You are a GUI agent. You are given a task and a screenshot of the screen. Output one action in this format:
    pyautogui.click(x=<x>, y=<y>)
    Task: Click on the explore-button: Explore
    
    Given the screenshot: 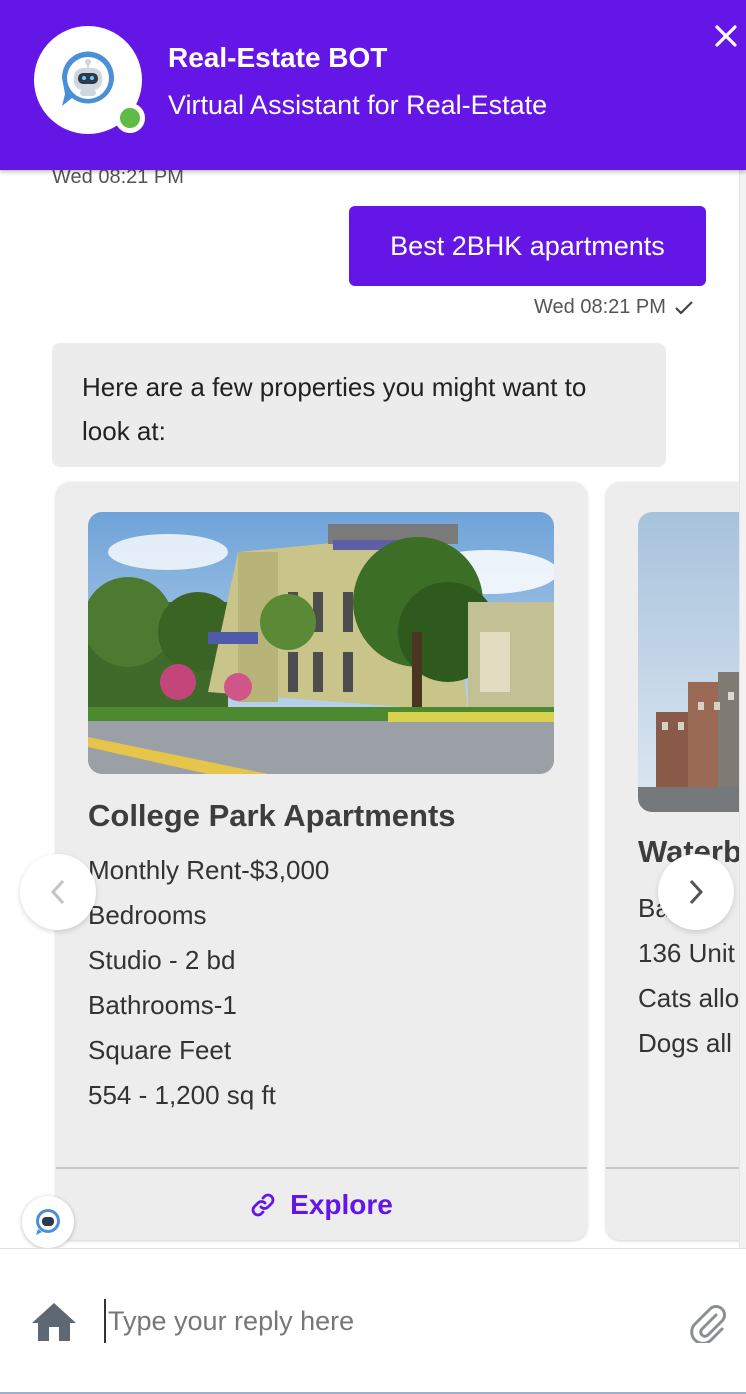 What is the action you would take?
    pyautogui.click(x=321, y=1205)
    